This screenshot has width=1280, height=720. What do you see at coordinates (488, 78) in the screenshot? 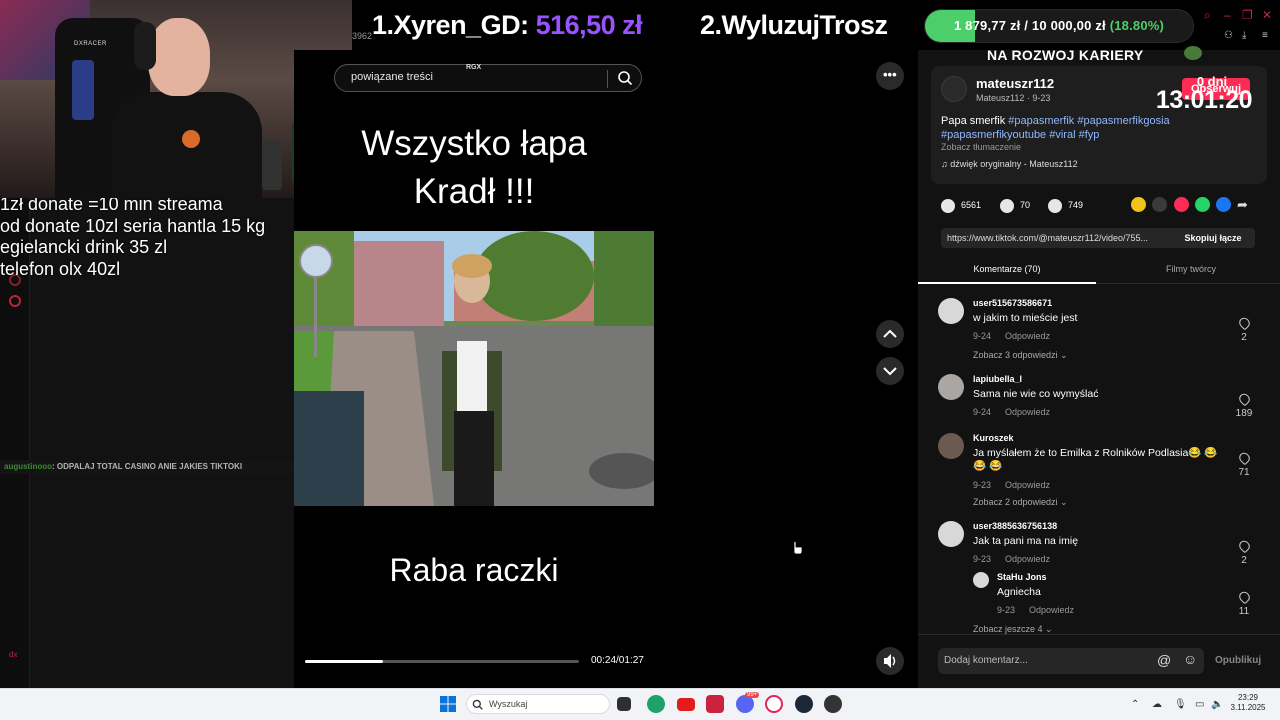
I see `related-search: powiązane treści` at bounding box center [488, 78].